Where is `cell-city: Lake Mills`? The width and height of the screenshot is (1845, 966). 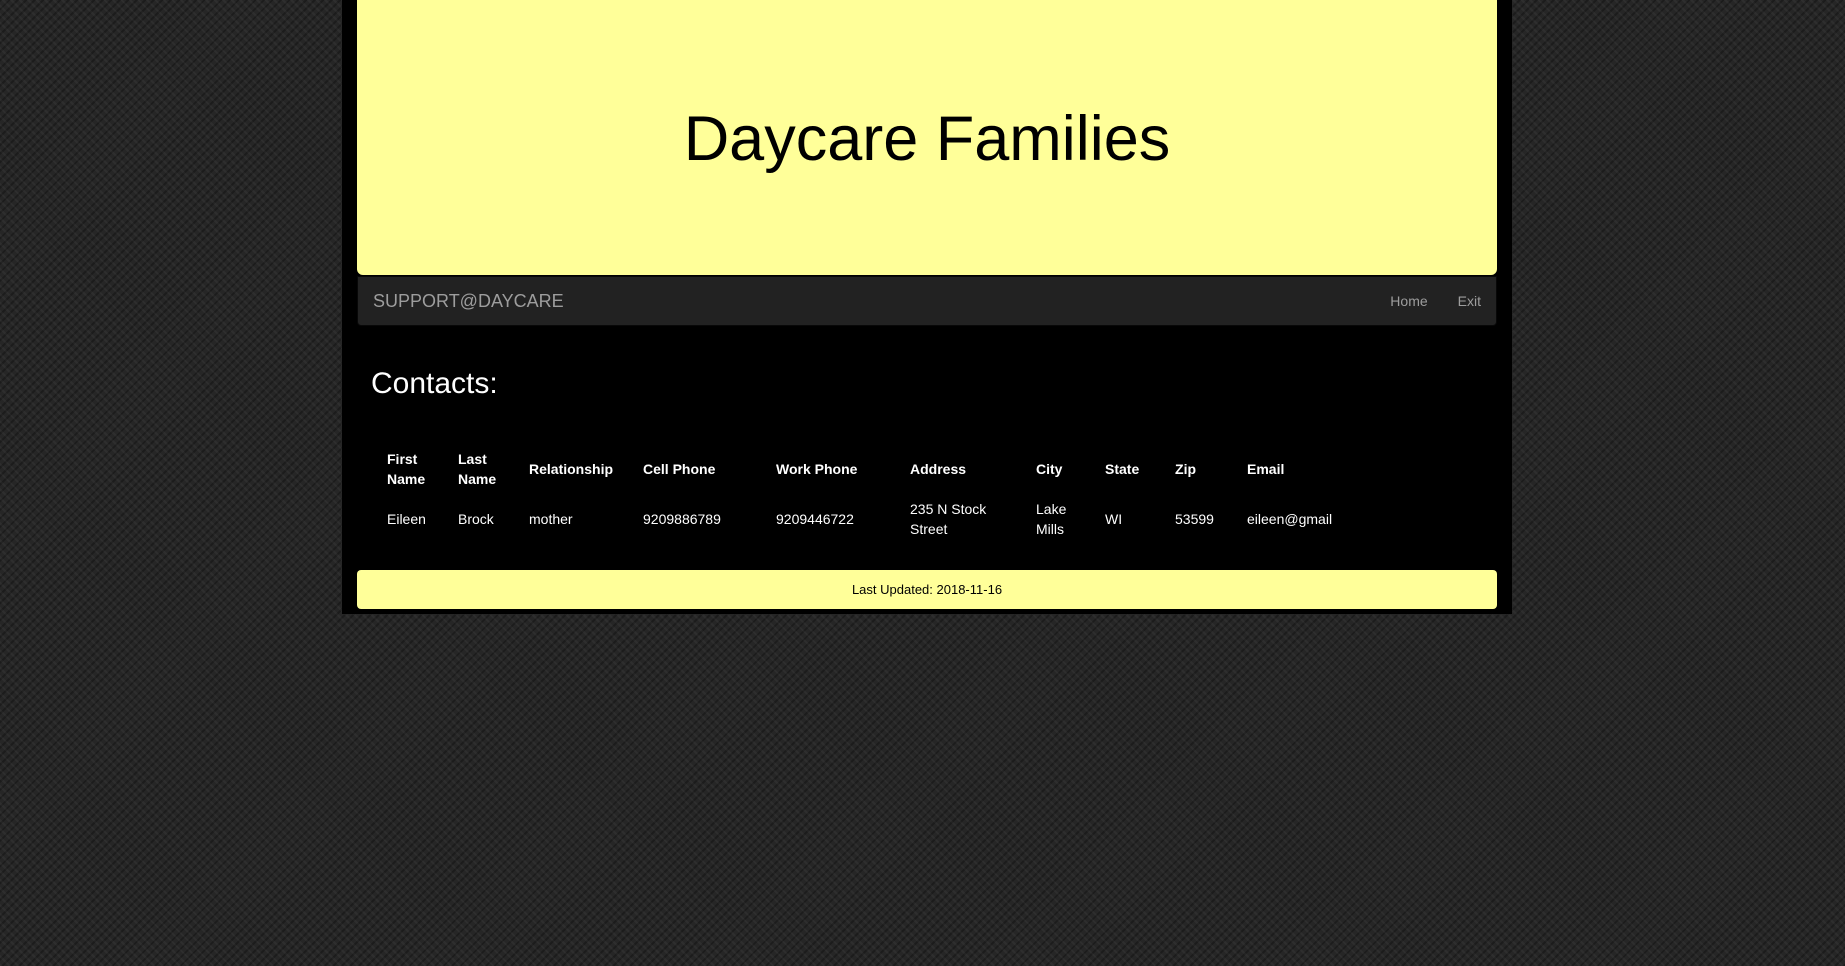
cell-city: Lake Mills is located at coordinates (1051, 519).